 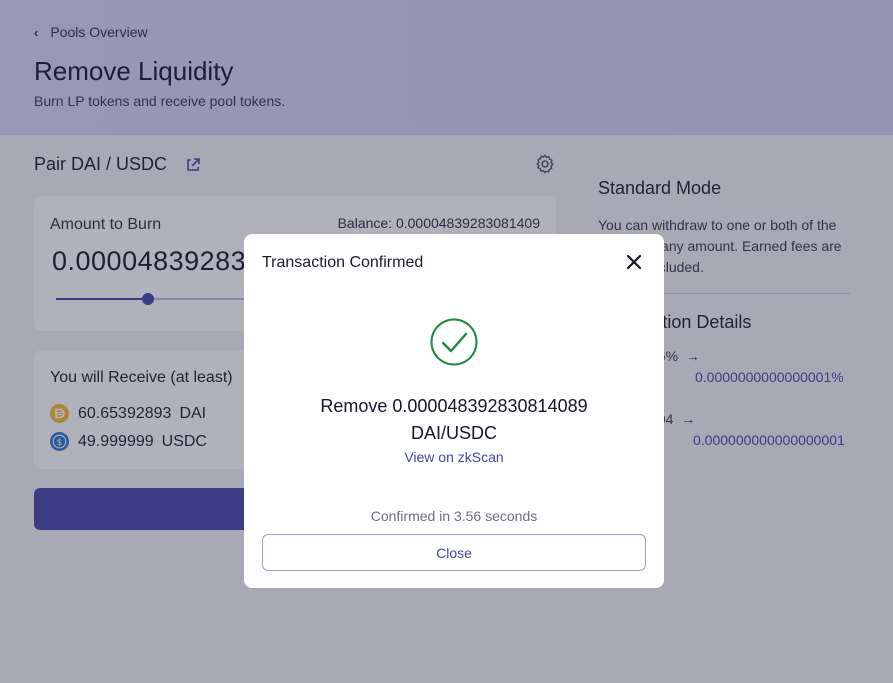 I want to click on close-button: Close, so click(x=454, y=552).